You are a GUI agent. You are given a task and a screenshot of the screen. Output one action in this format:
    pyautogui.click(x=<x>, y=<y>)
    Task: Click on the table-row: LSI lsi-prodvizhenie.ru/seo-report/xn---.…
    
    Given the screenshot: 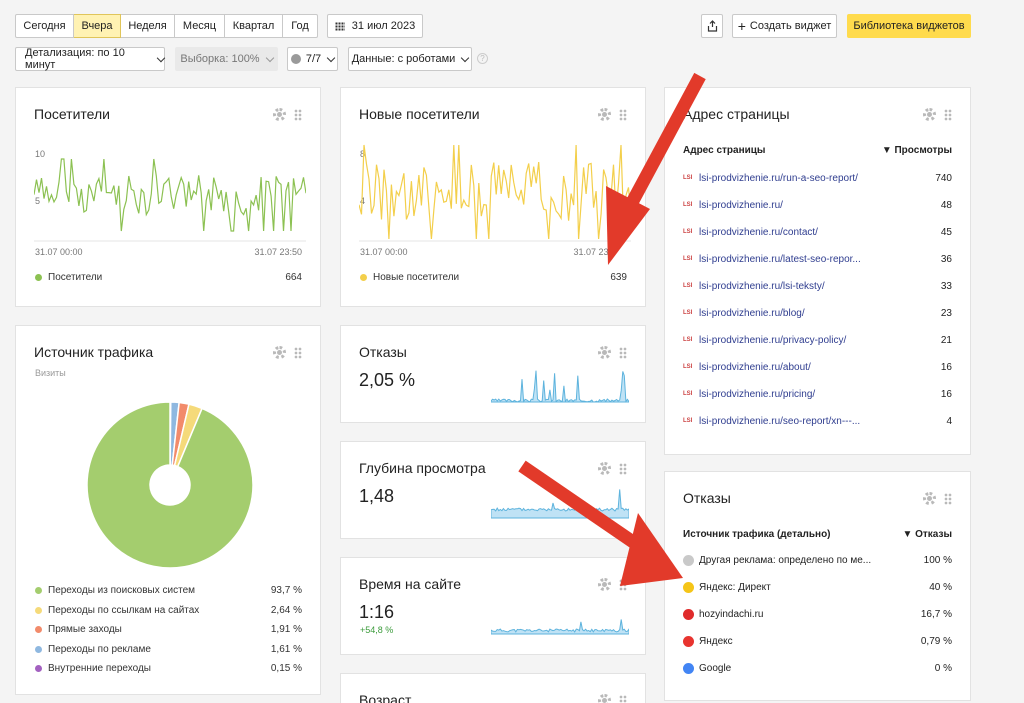 What is the action you would take?
    pyautogui.click(x=817, y=421)
    